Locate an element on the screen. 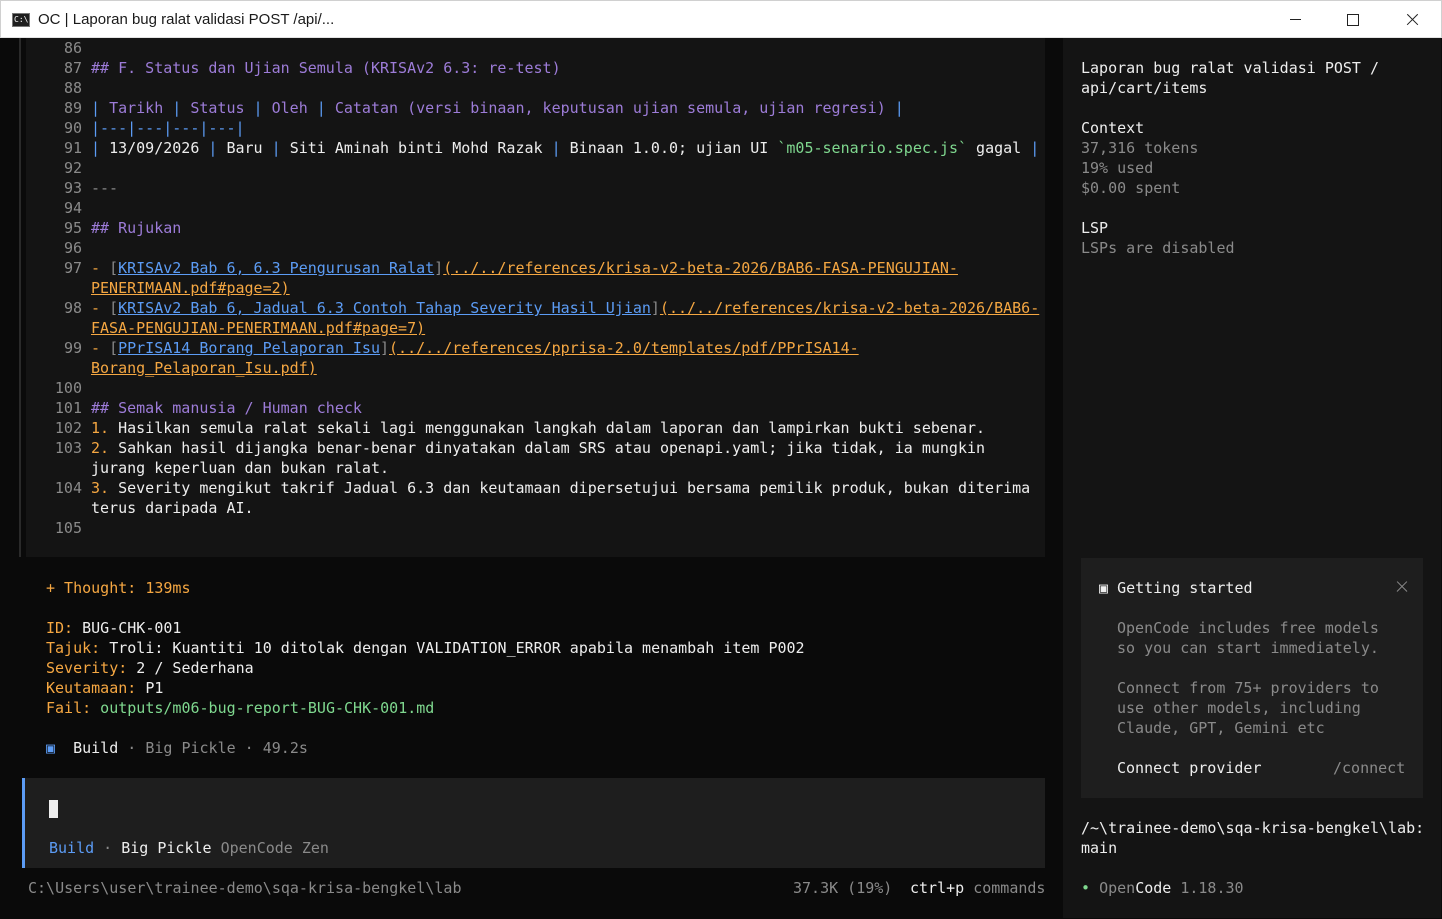 The image size is (1442, 919). build-icon: ▣ is located at coordinates (51, 748).